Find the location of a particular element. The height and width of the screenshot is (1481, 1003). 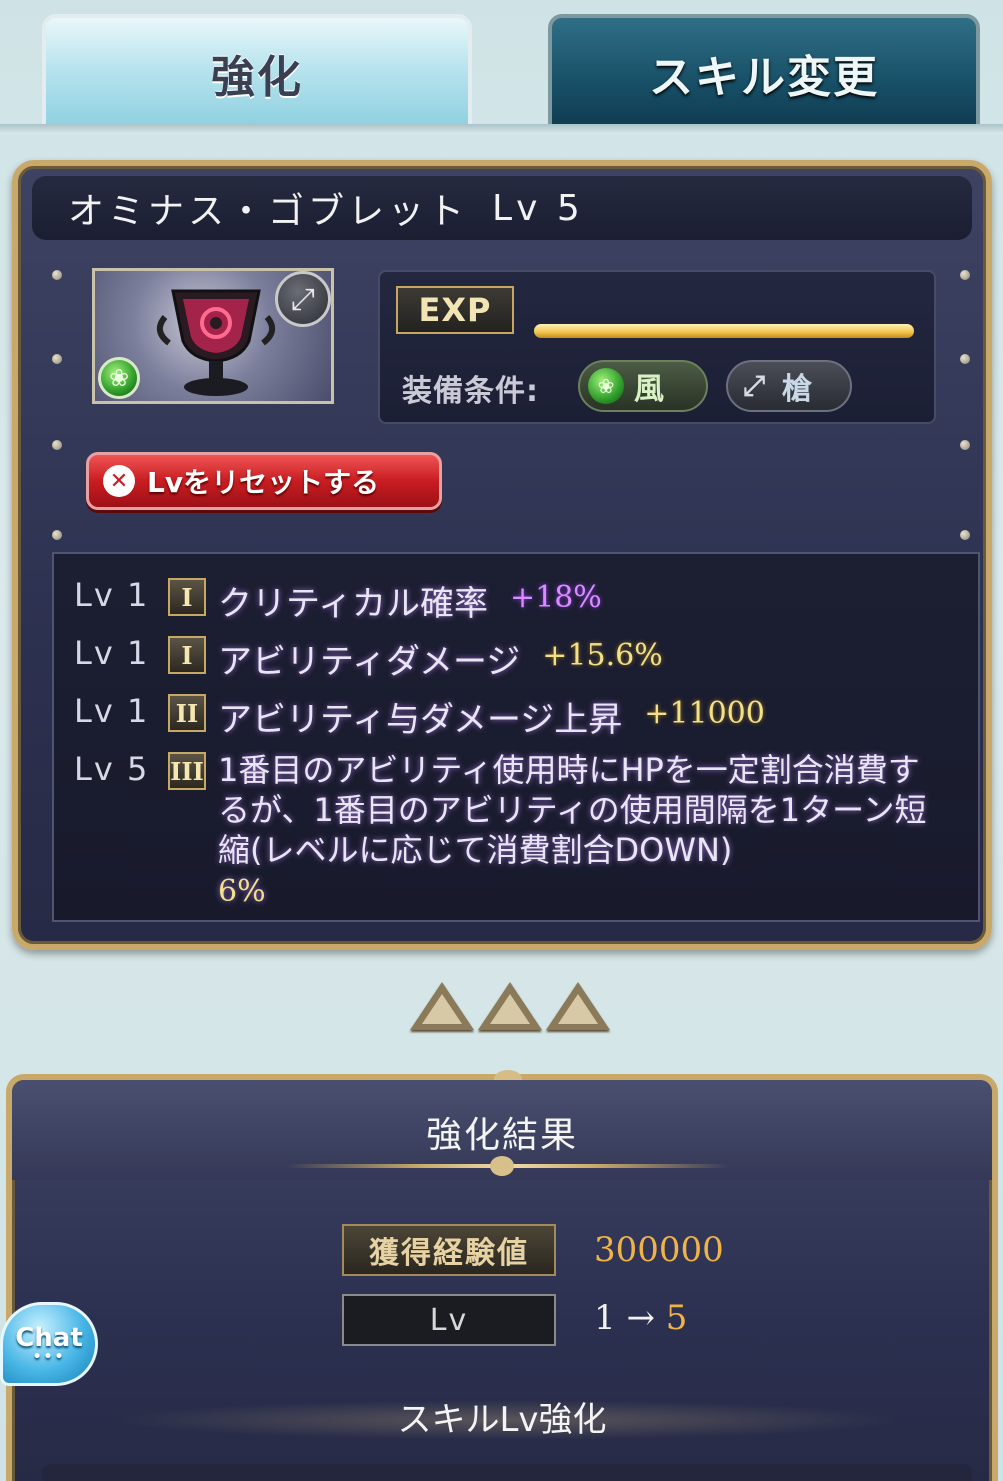

equip-condition-spear: ⤢ 槍 is located at coordinates (789, 386).